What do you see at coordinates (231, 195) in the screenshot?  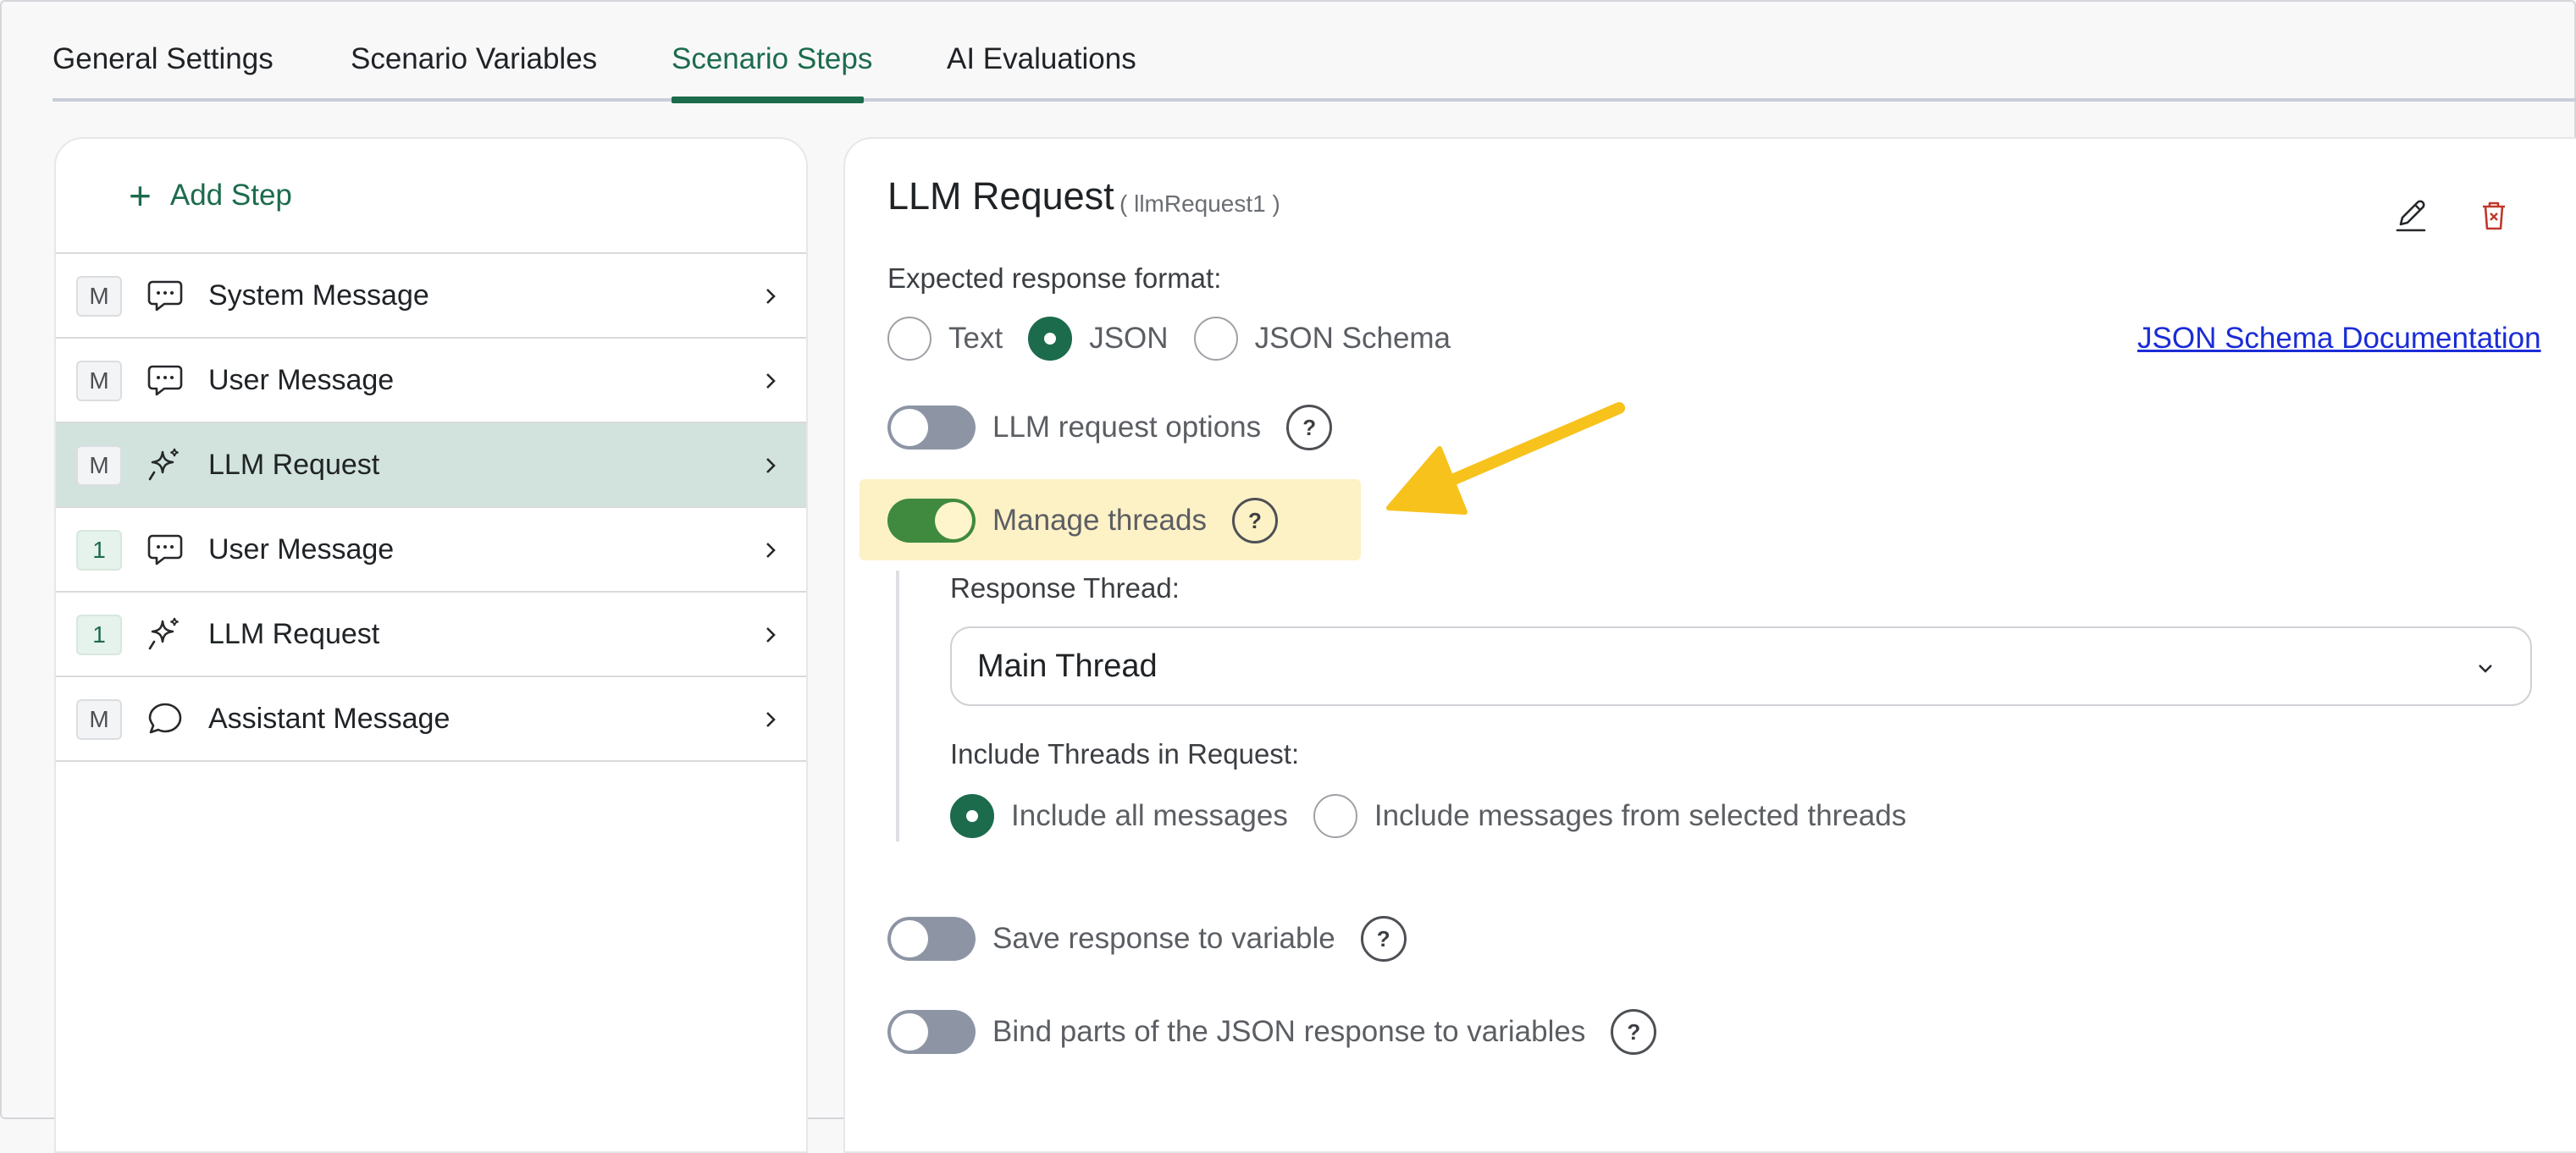 I see `add-step-label: Add Step` at bounding box center [231, 195].